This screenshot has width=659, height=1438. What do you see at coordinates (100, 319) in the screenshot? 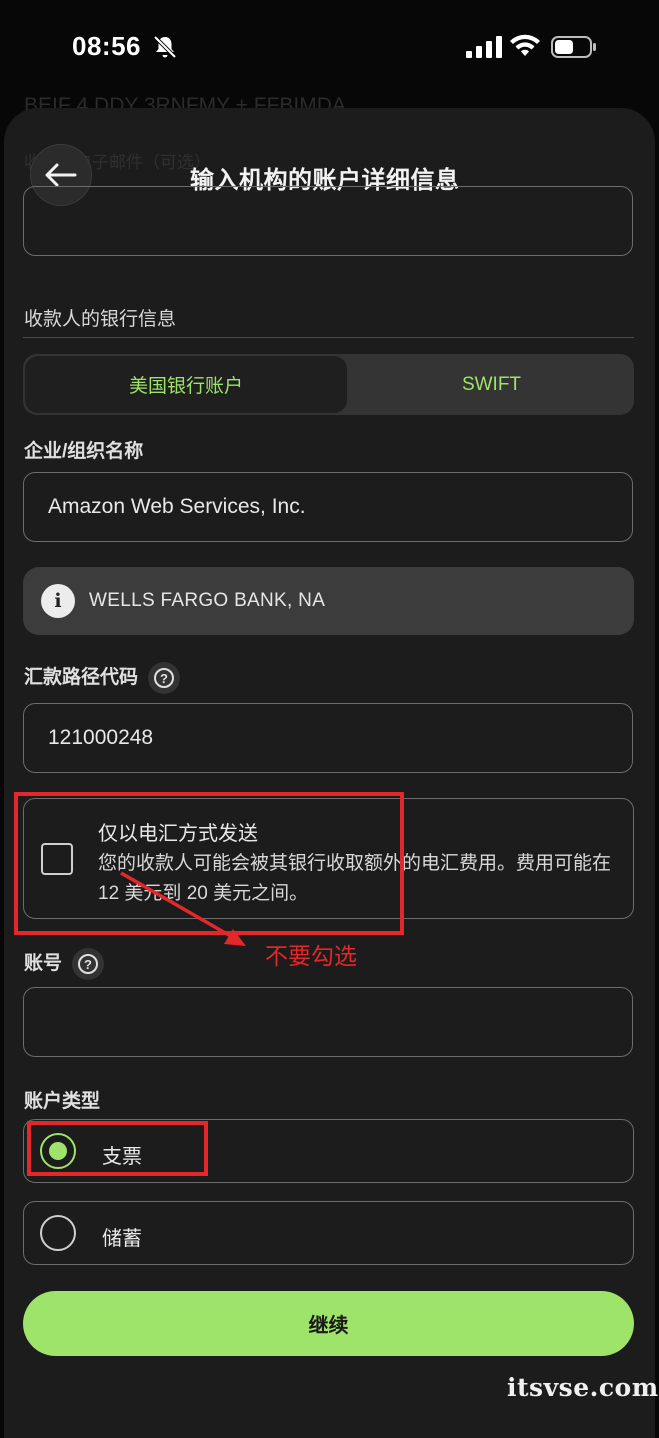
I see `section-label-bank-info: 收款人的银行信息` at bounding box center [100, 319].